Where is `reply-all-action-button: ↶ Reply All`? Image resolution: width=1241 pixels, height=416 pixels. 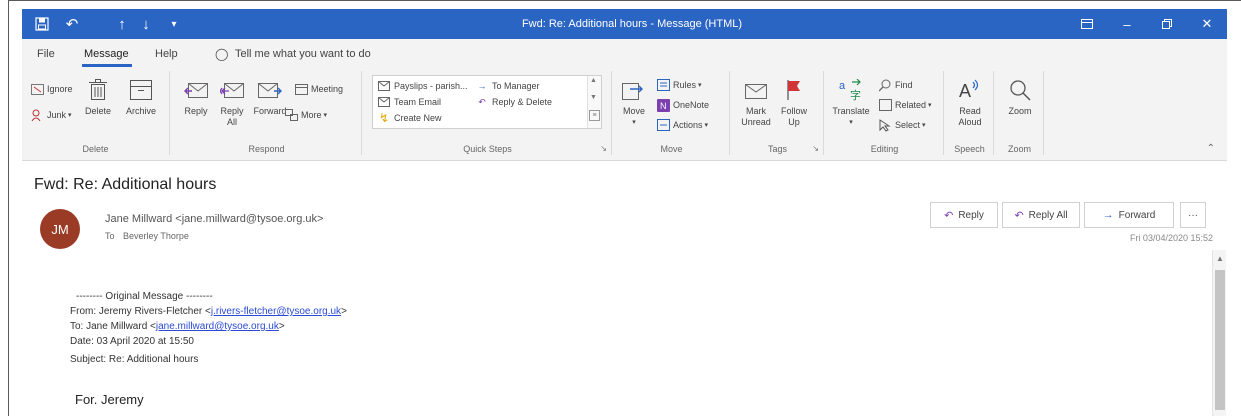
reply-all-action-button: ↶ Reply All is located at coordinates (1041, 215).